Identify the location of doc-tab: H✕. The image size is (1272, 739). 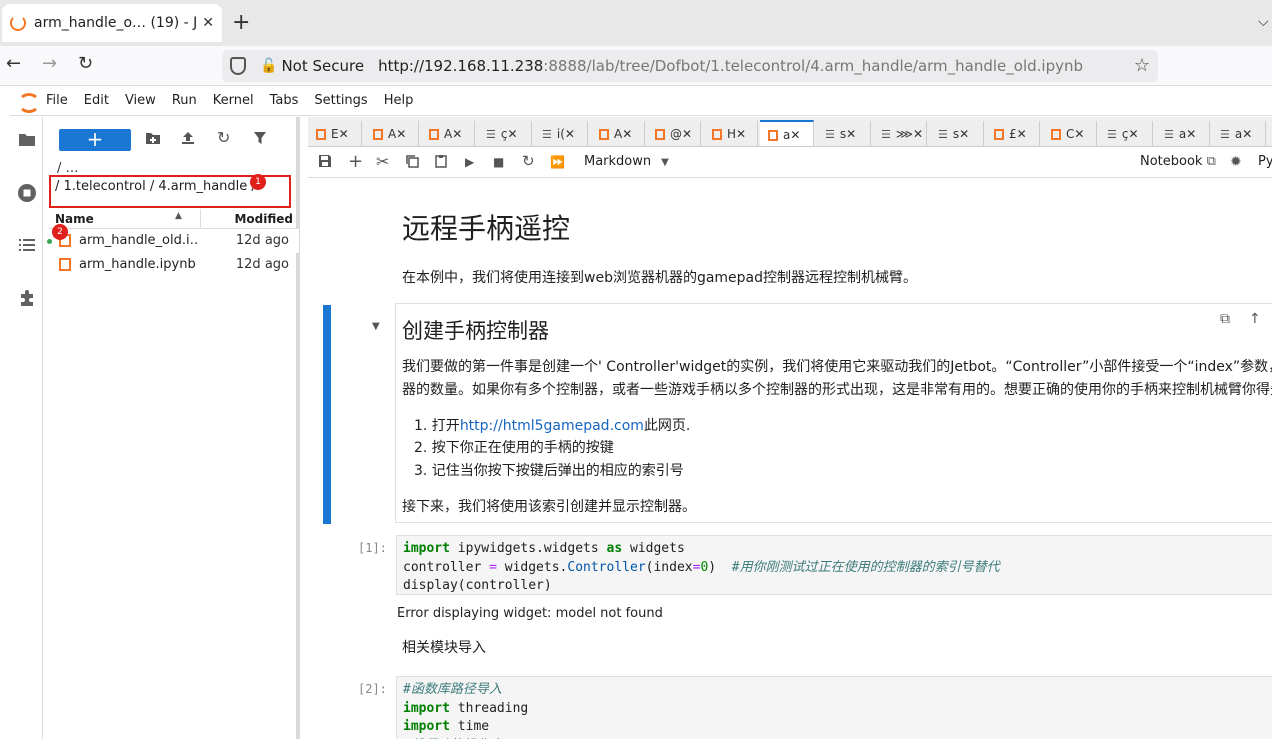
(731, 133).